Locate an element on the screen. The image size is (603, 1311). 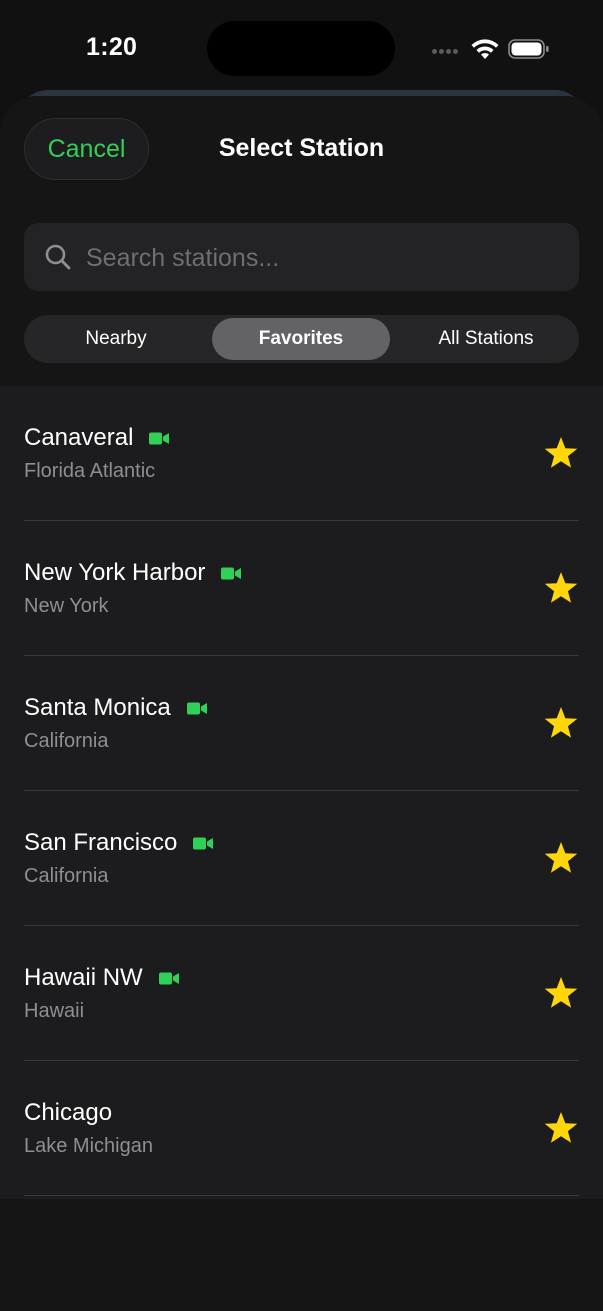
search-icon is located at coordinates (58, 257).